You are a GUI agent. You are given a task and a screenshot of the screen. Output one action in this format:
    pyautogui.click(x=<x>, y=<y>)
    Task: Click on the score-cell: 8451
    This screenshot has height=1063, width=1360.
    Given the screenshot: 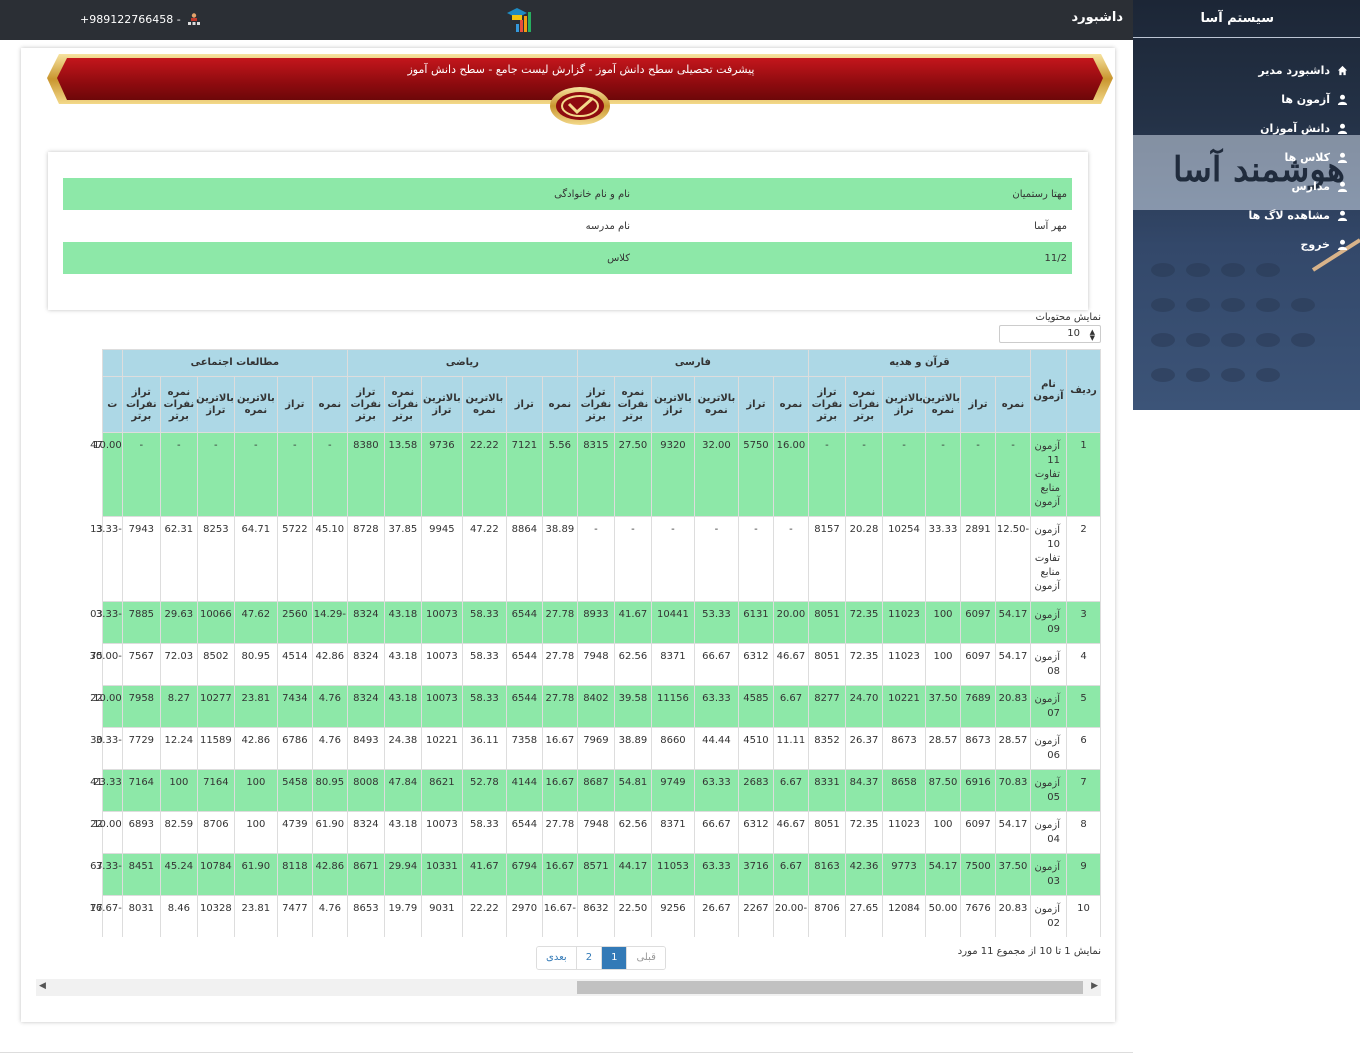 What is the action you would take?
    pyautogui.click(x=141, y=874)
    